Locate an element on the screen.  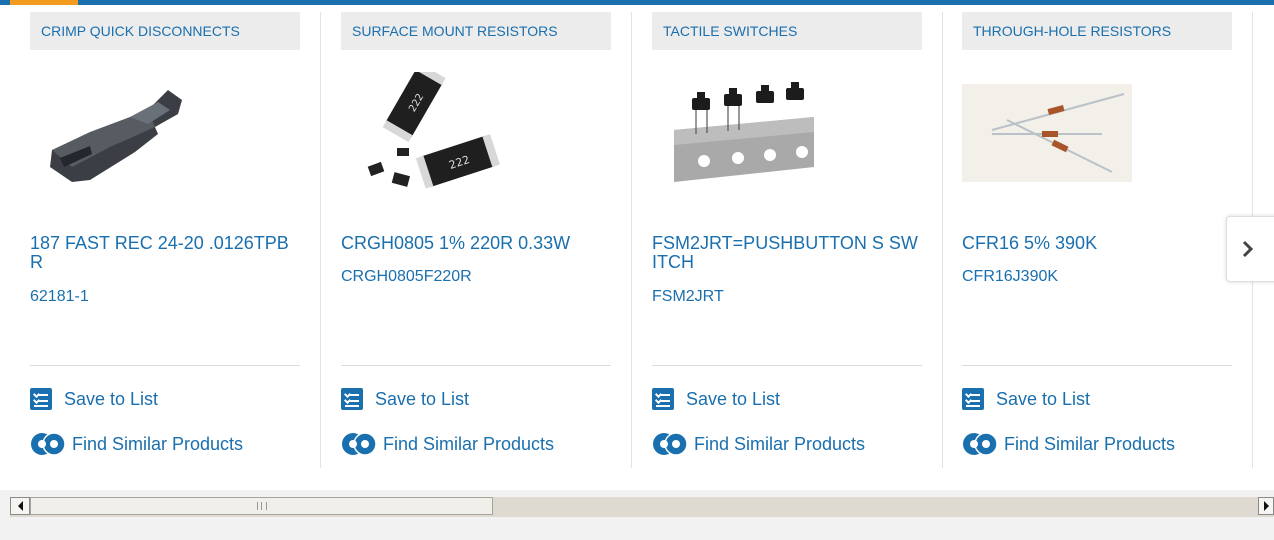
product-name-link: 187 FAST REC 24-20 .0126TPBR is located at coordinates (165, 253).